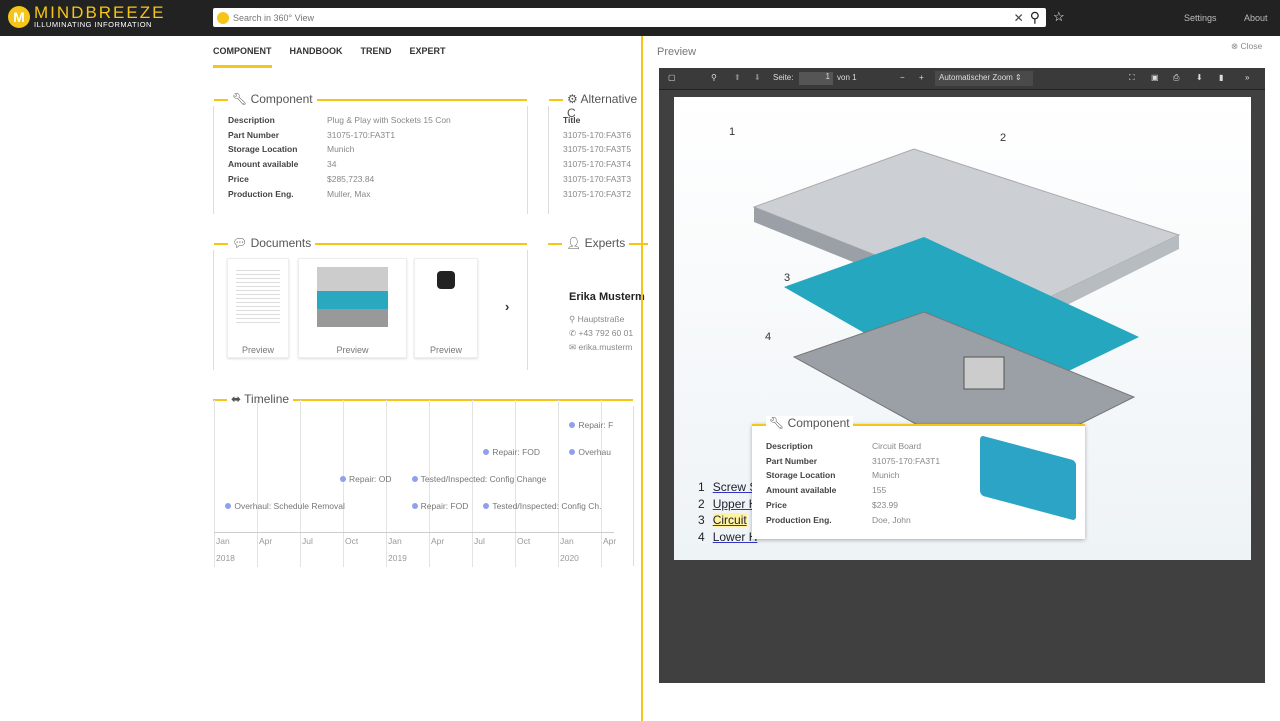 The width and height of the screenshot is (1280, 721). What do you see at coordinates (847, 77) in the screenshot?
I see `page-count: von 1` at bounding box center [847, 77].